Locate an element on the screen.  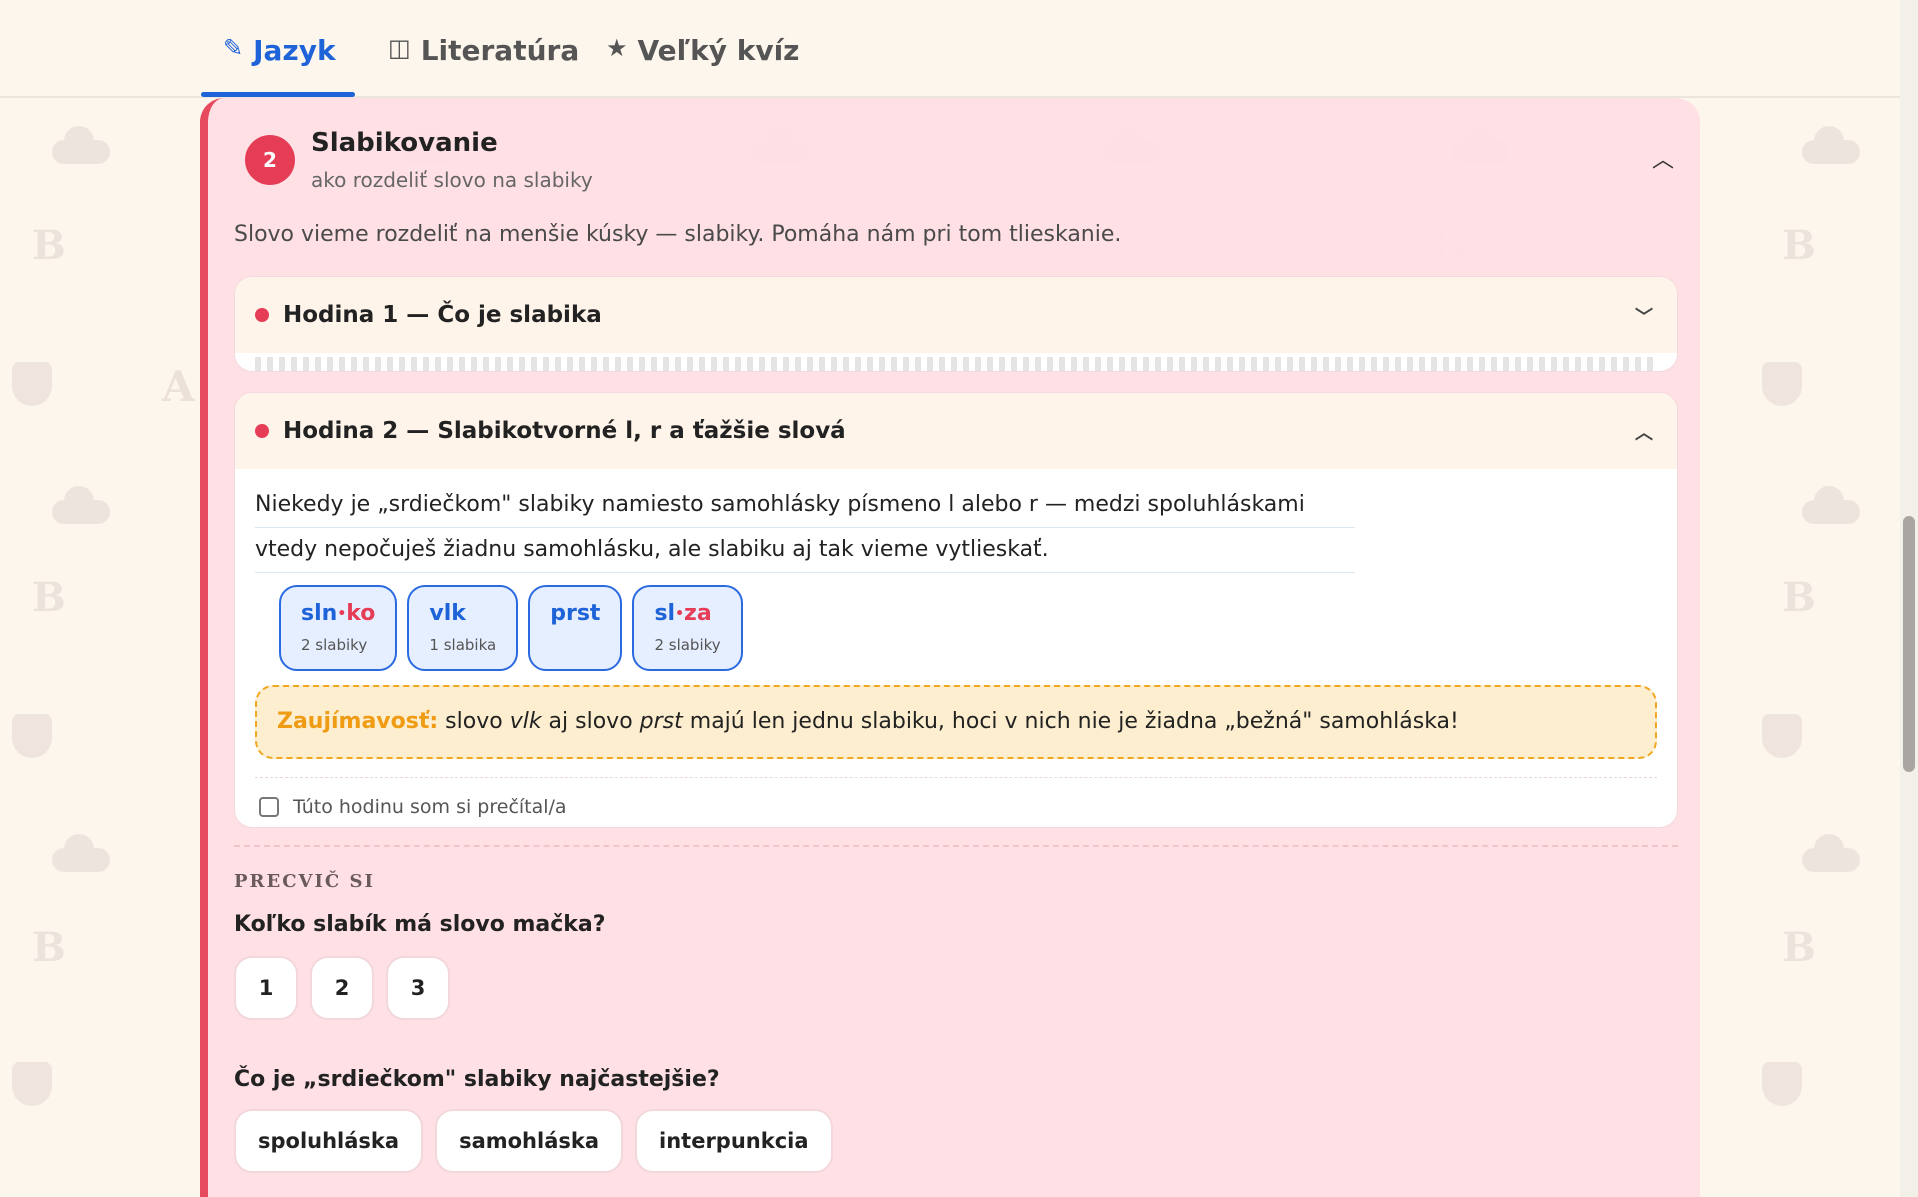
practice-heading: PRECVIČ SI is located at coordinates (304, 881).